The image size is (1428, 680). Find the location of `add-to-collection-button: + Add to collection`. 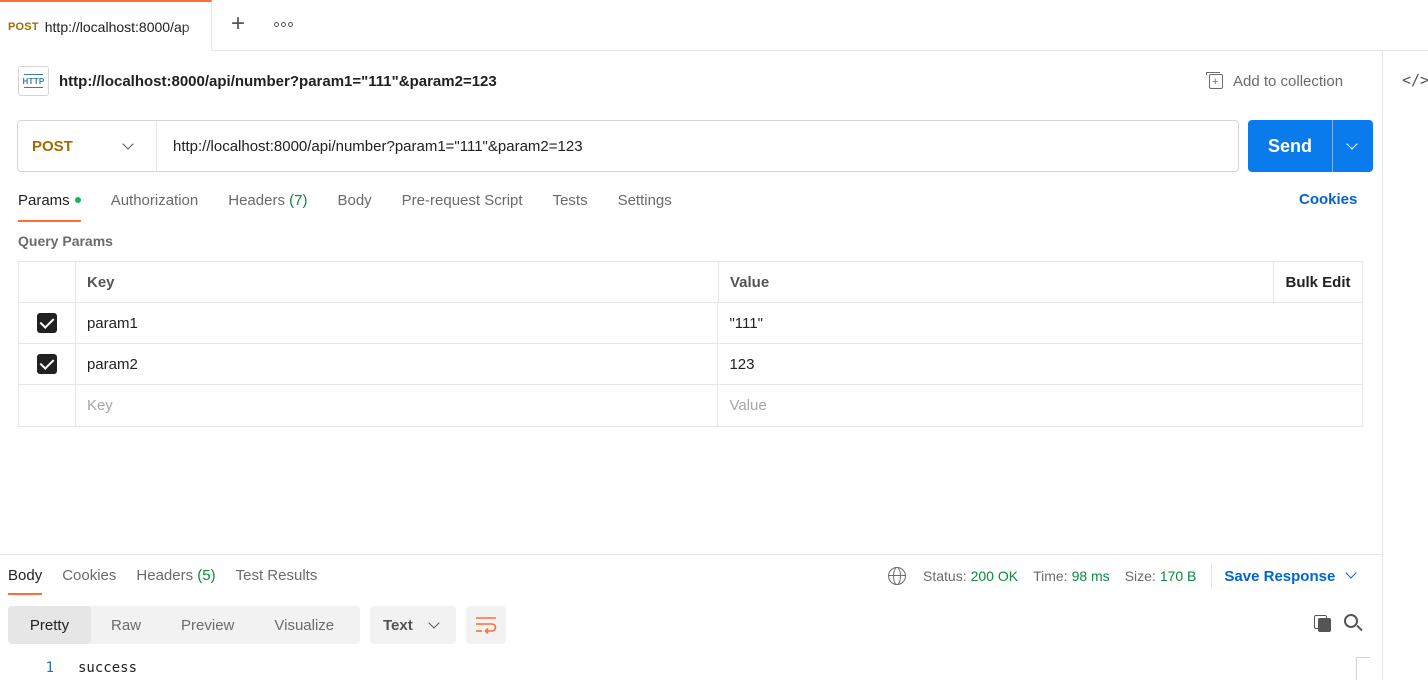

add-to-collection-button: + Add to collection is located at coordinates (1274, 81).